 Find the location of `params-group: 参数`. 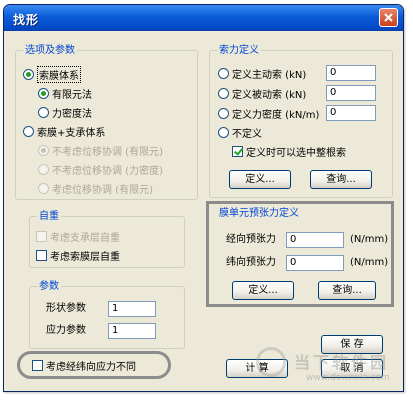

params-group: 参数 is located at coordinates (107, 314).